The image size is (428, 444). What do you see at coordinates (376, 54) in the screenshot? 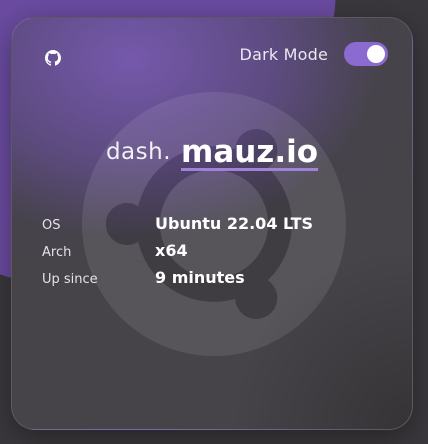
I see `toggle-knob` at bounding box center [376, 54].